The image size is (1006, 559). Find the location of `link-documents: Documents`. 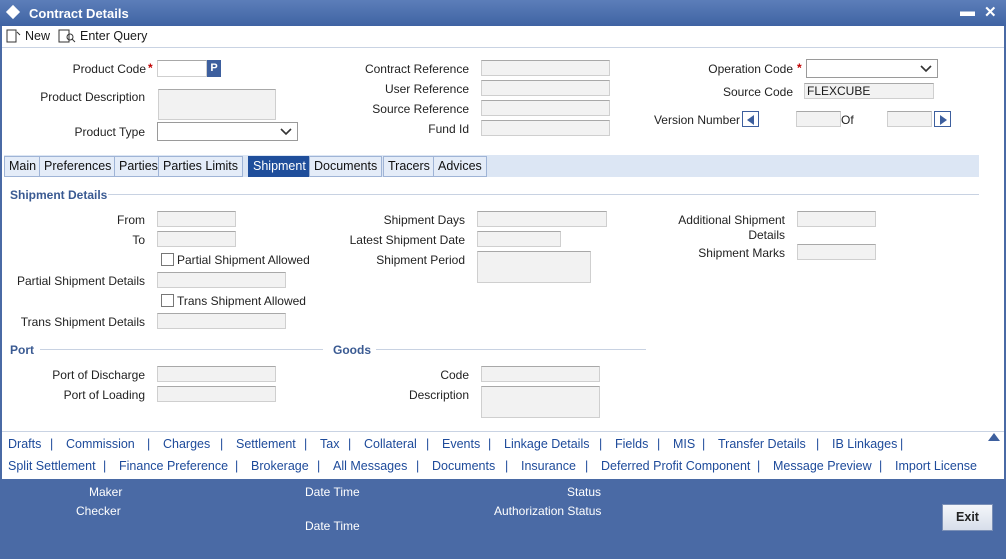

link-documents: Documents is located at coordinates (463, 466).